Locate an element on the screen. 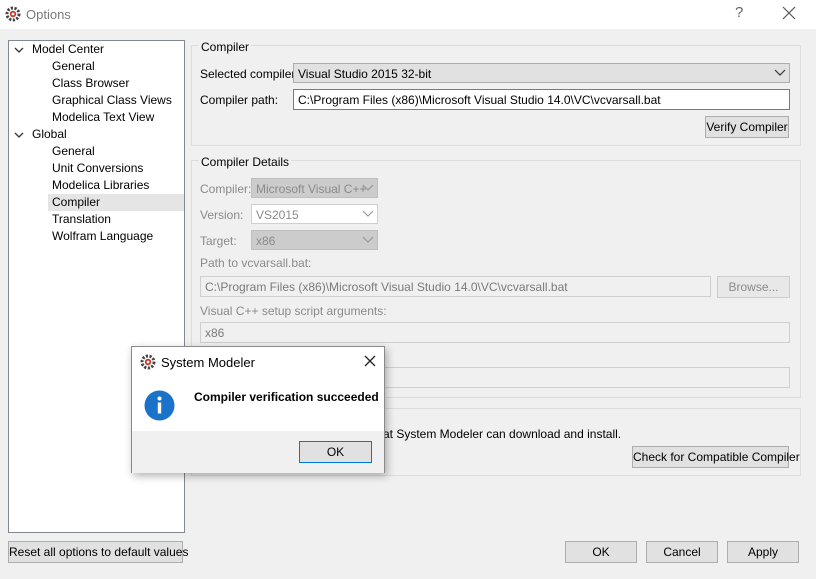  tree-item-global: Global is located at coordinates (49, 134).